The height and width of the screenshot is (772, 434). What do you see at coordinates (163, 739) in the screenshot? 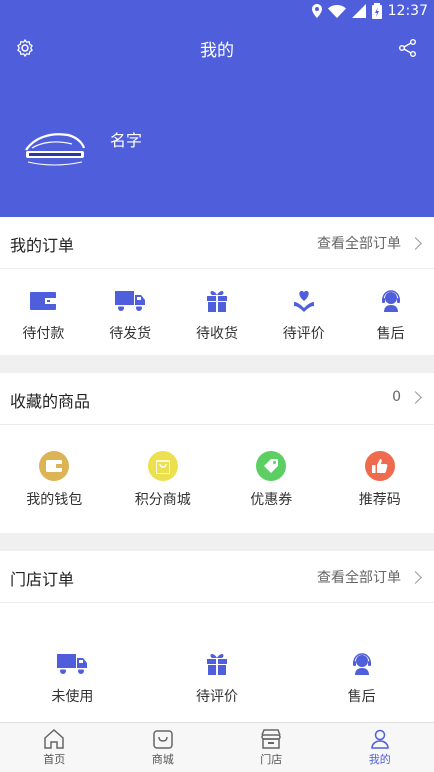
I see `bag-icon` at bounding box center [163, 739].